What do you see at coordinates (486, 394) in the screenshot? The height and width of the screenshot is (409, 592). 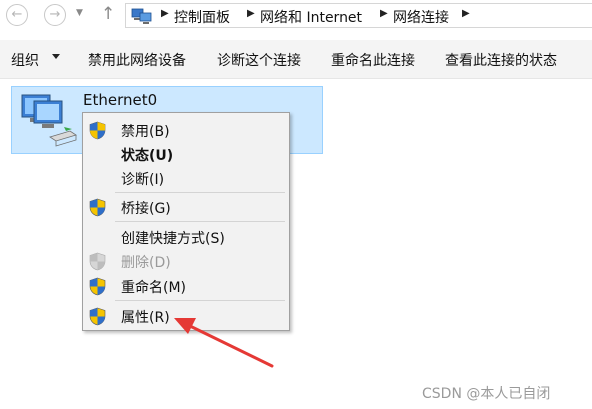 I see `watermark: CSDN @本人已自闭` at bounding box center [486, 394].